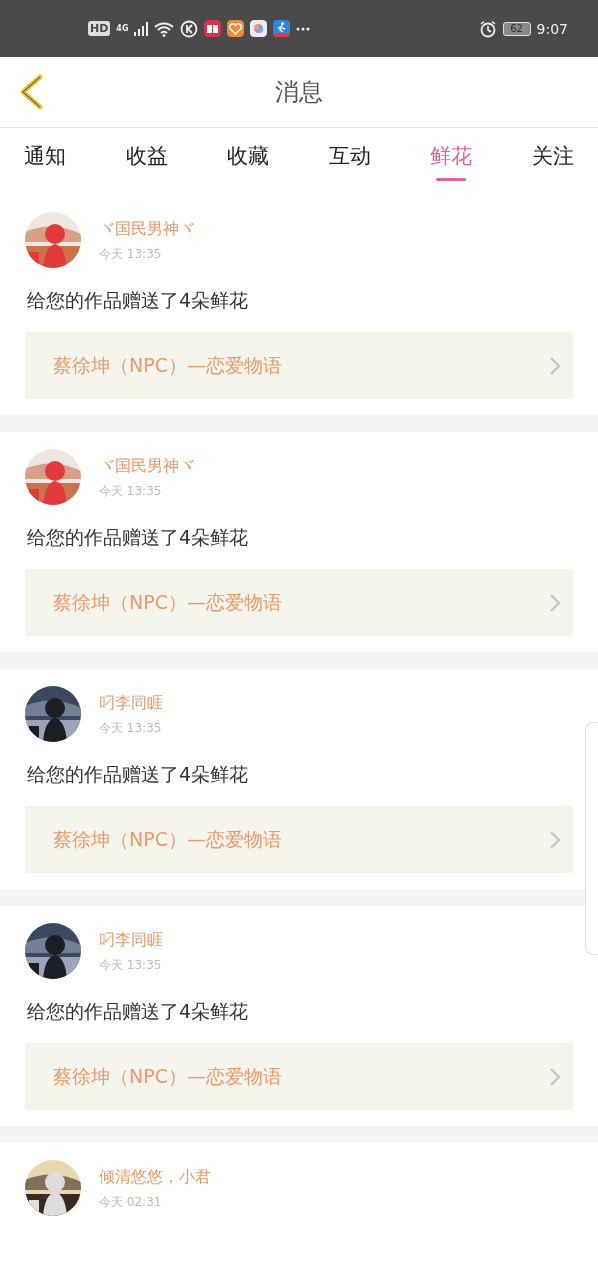 The image size is (598, 1280). Describe the element at coordinates (45, 161) in the screenshot. I see `tab: 通知` at that location.